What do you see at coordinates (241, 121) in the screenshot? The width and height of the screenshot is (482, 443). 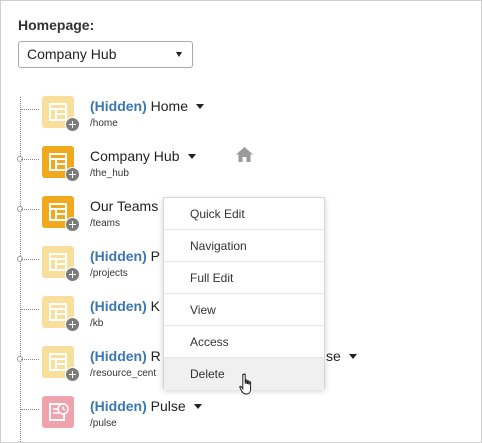 I see `page-row-home: (Hidden) Home /home` at bounding box center [241, 121].